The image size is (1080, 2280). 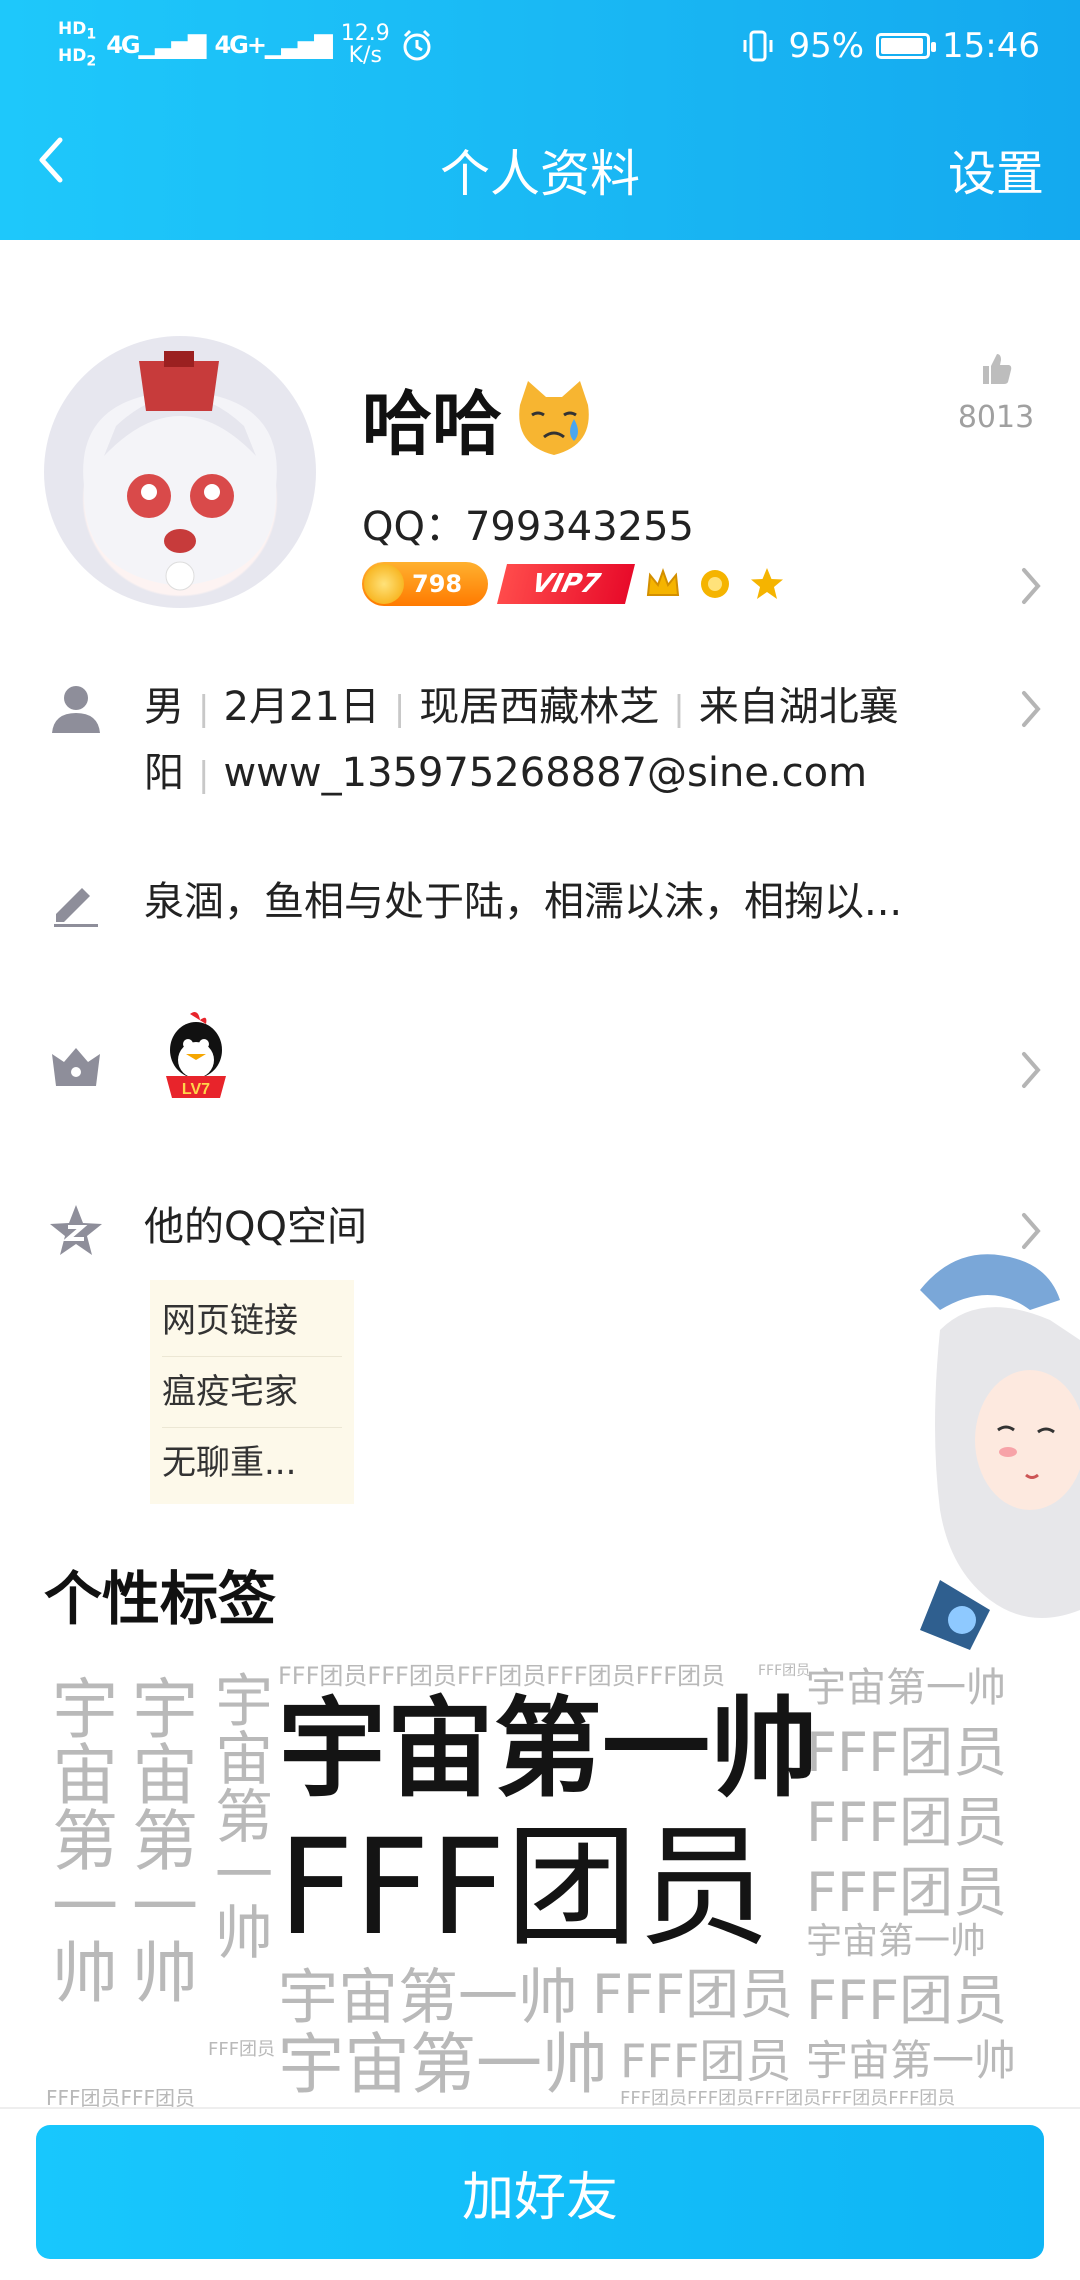 I want to click on hometown: 来自湖北襄, so click(x=798, y=707).